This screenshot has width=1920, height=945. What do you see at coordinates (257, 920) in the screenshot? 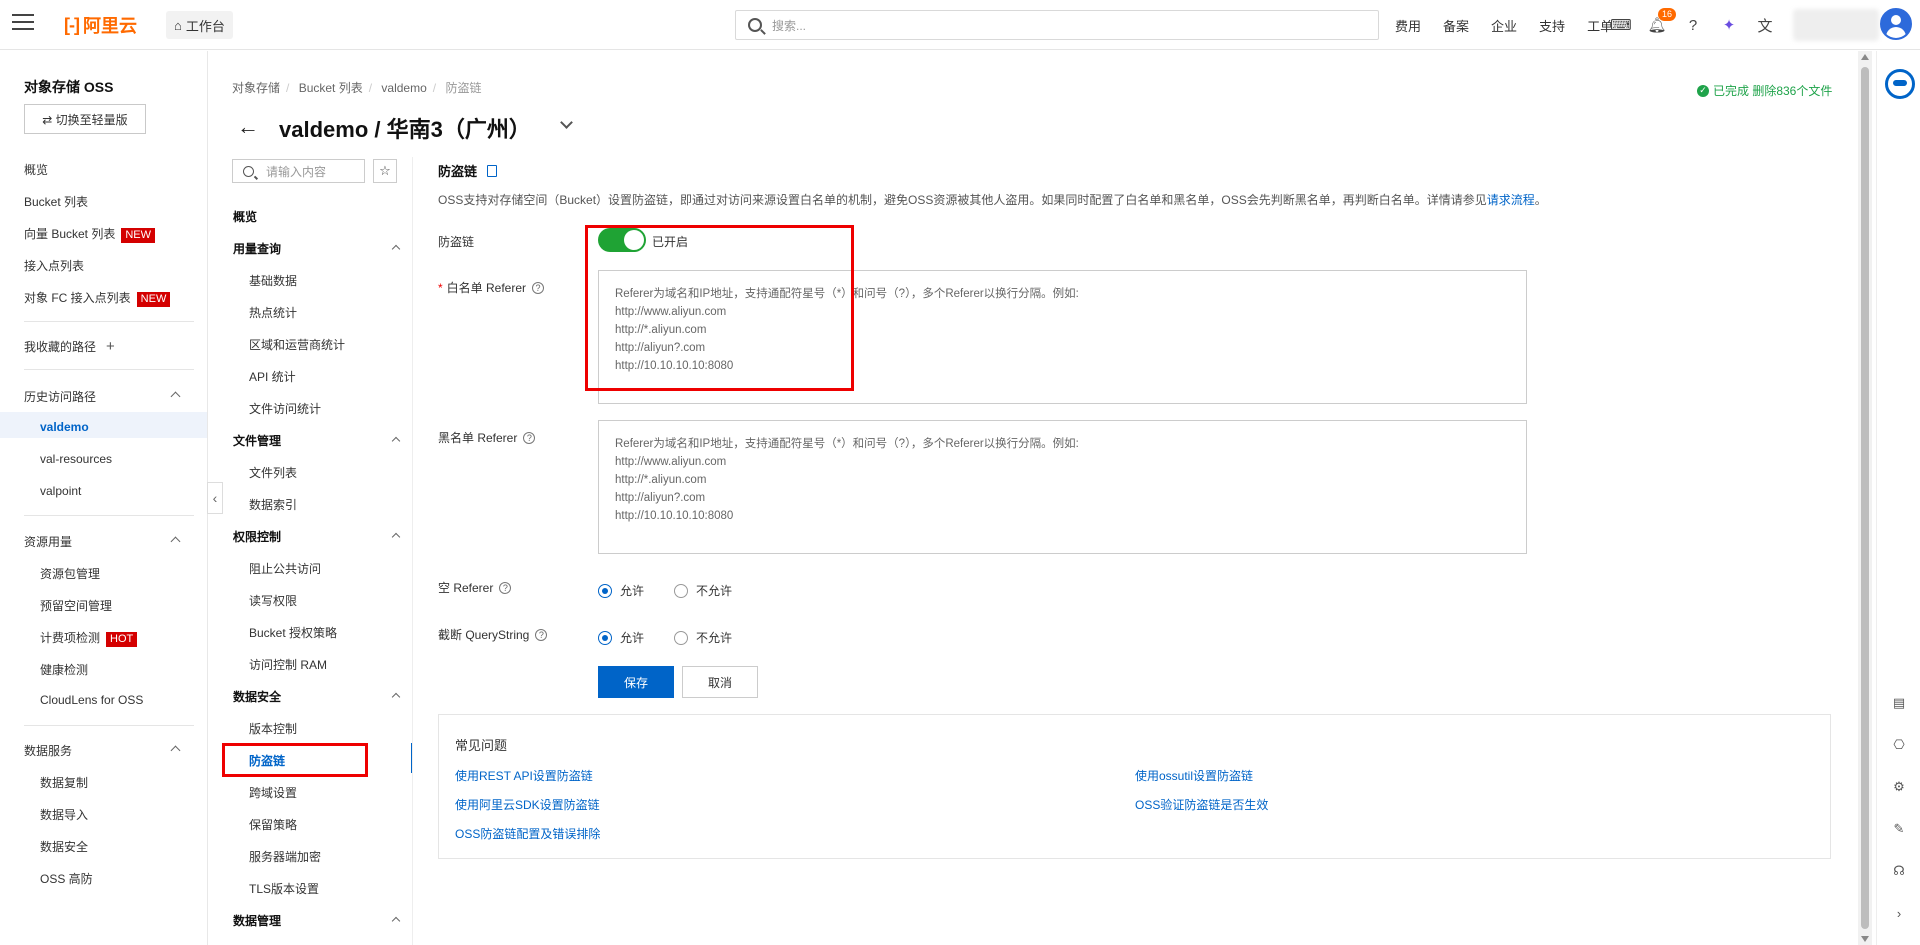
I see `secnav-group-data-management: 数据管理` at bounding box center [257, 920].